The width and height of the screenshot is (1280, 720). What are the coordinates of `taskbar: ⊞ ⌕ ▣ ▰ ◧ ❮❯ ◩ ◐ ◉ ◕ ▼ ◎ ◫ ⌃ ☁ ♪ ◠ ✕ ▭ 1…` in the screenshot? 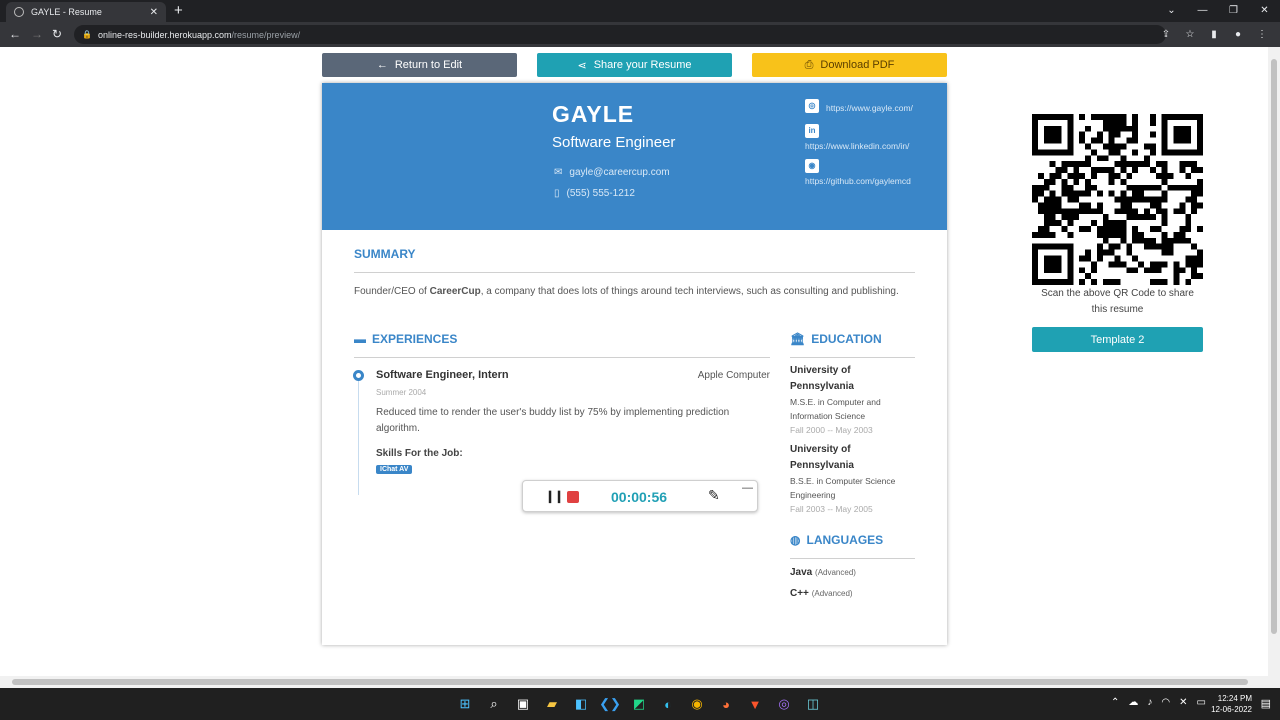 It's located at (640, 704).